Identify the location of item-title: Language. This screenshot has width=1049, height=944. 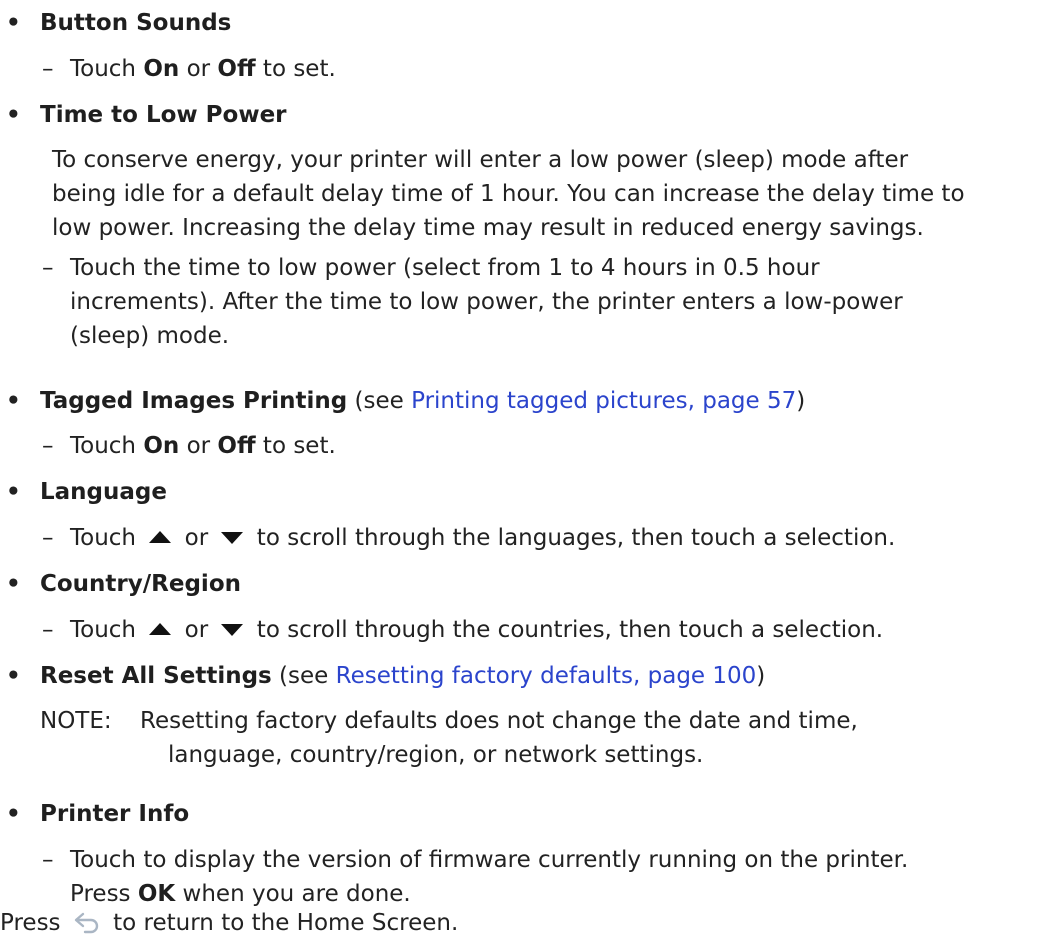
(103, 492).